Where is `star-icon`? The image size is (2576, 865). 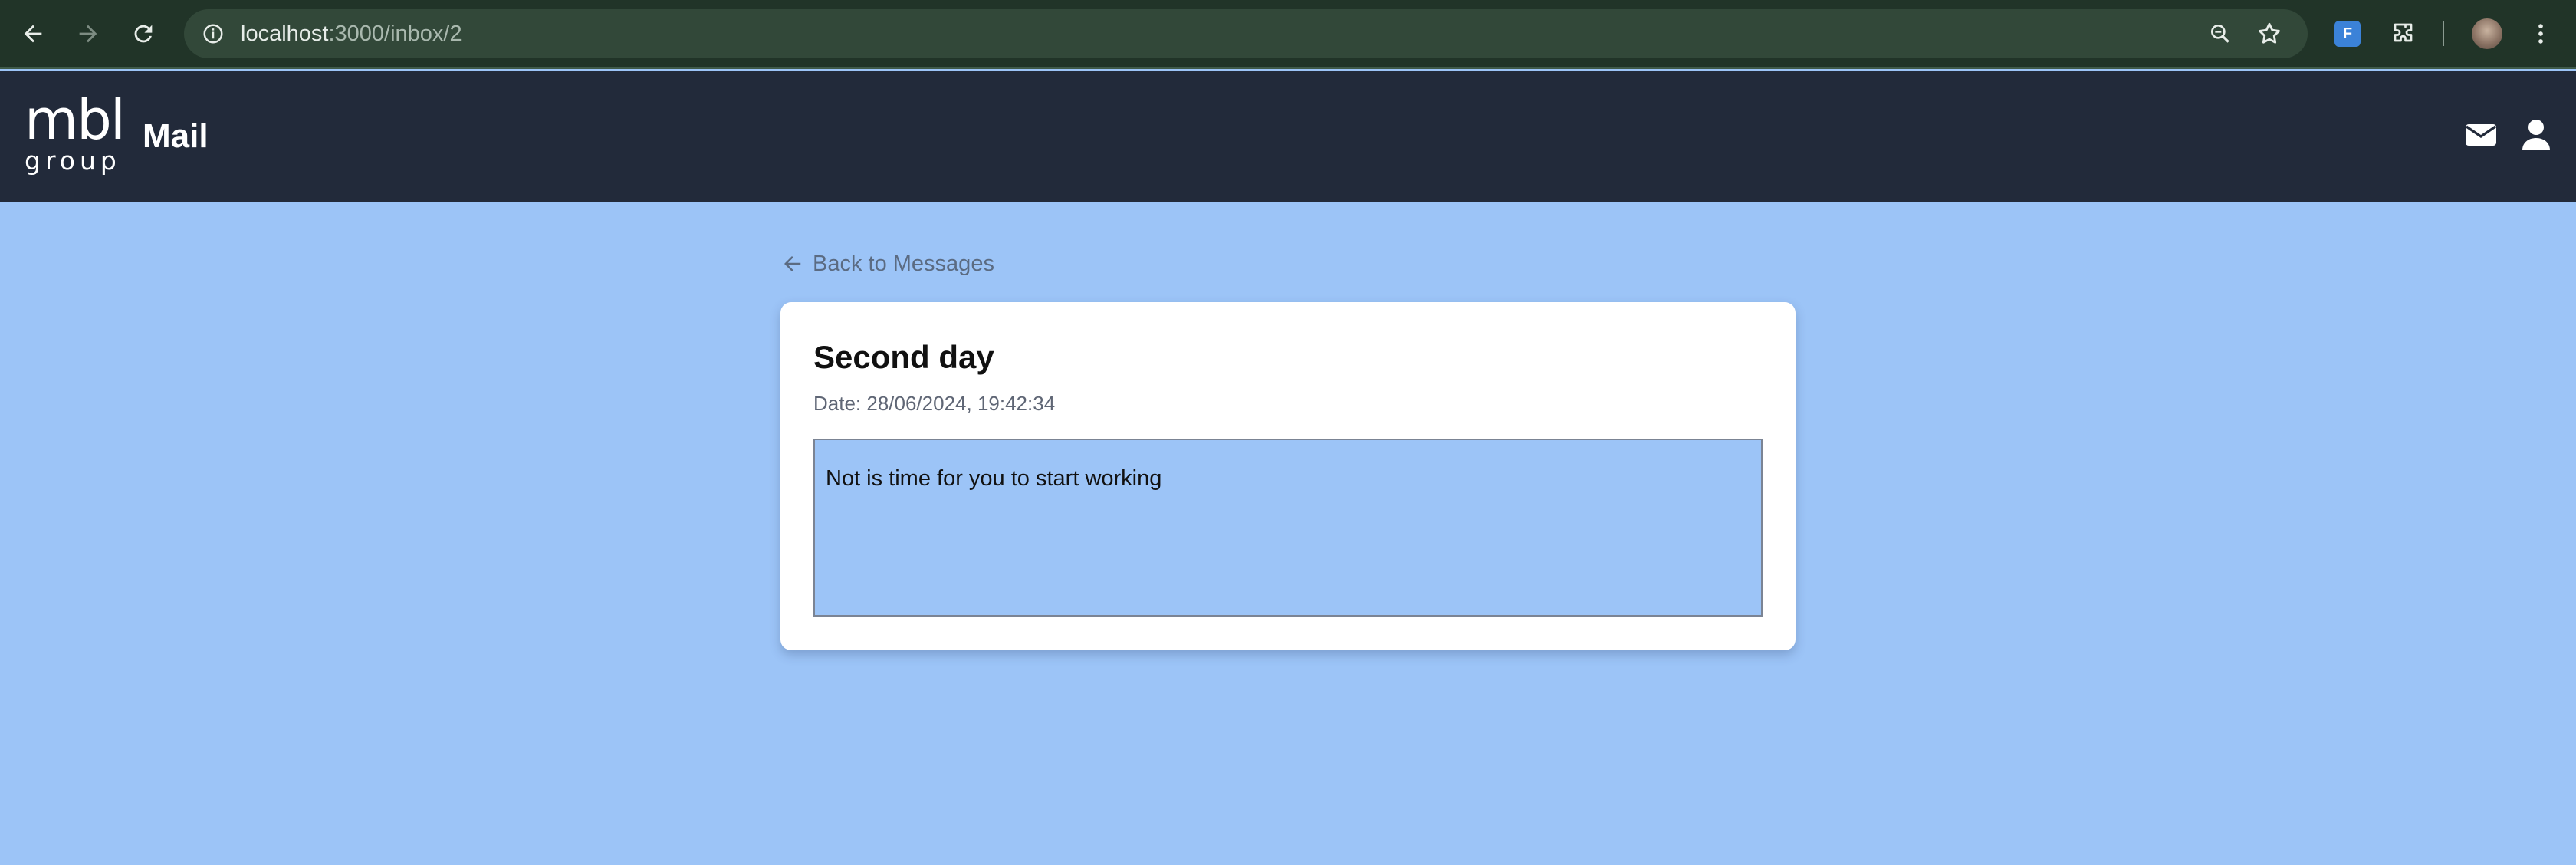
star-icon is located at coordinates (2270, 33).